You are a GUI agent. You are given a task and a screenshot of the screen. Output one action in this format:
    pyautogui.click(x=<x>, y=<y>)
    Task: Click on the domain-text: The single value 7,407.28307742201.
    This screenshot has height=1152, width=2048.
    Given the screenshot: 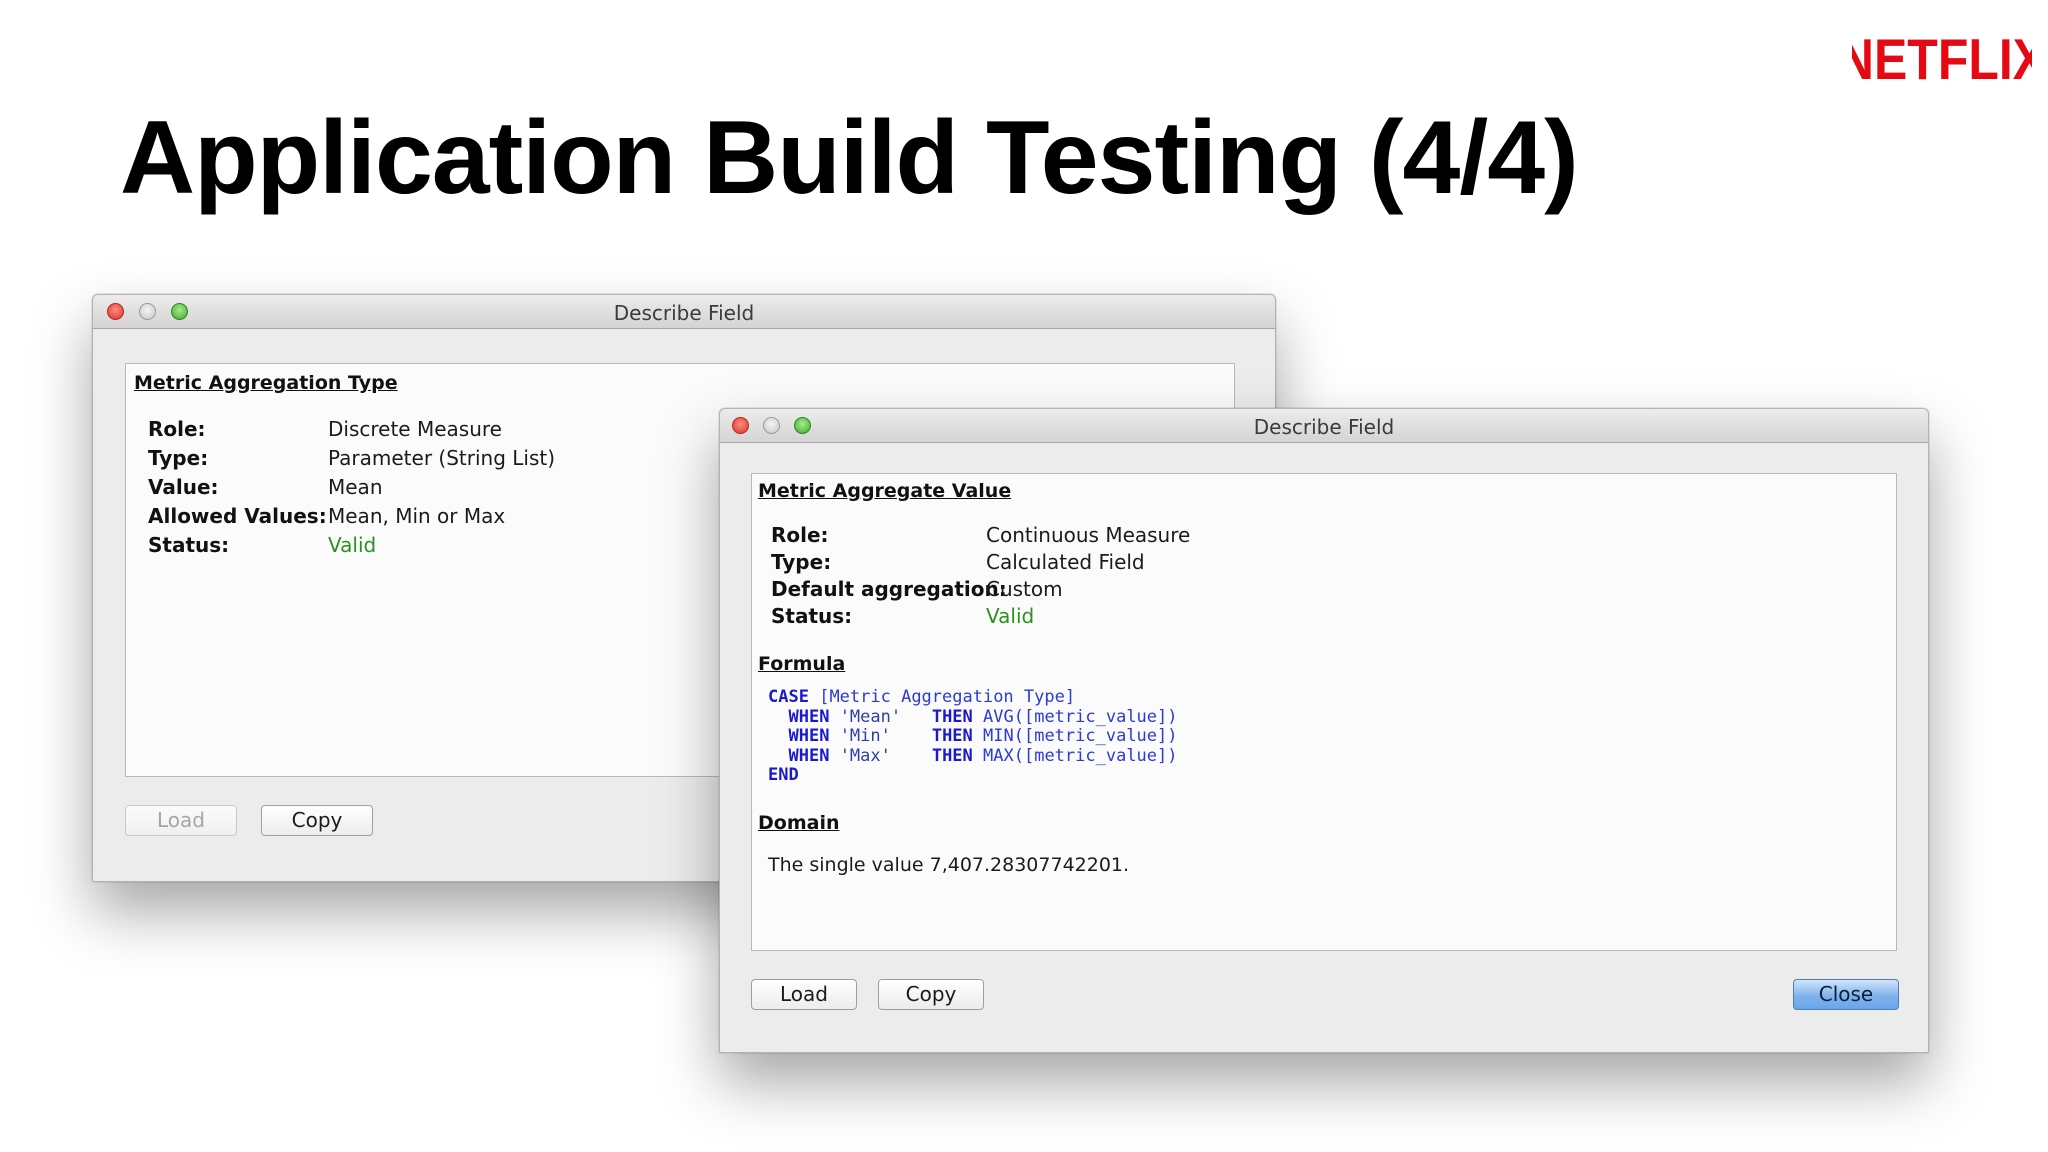 What is the action you would take?
    pyautogui.click(x=949, y=865)
    